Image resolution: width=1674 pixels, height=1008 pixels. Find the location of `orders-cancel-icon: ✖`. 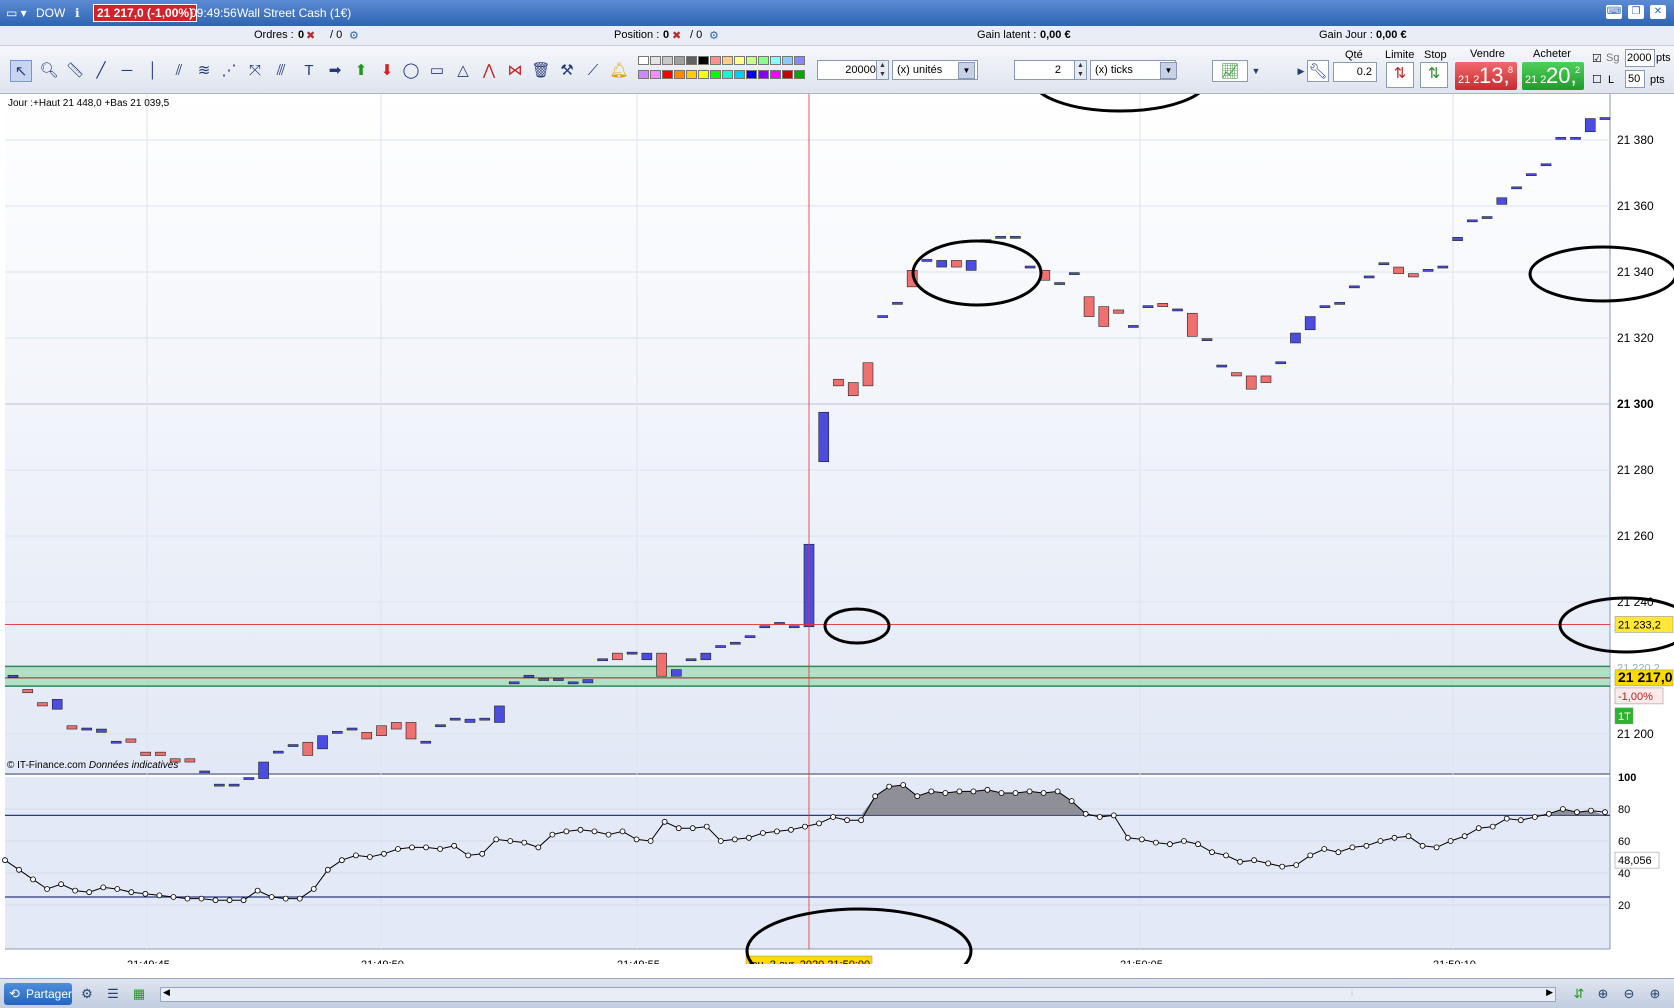

orders-cancel-icon: ✖ is located at coordinates (310, 35).